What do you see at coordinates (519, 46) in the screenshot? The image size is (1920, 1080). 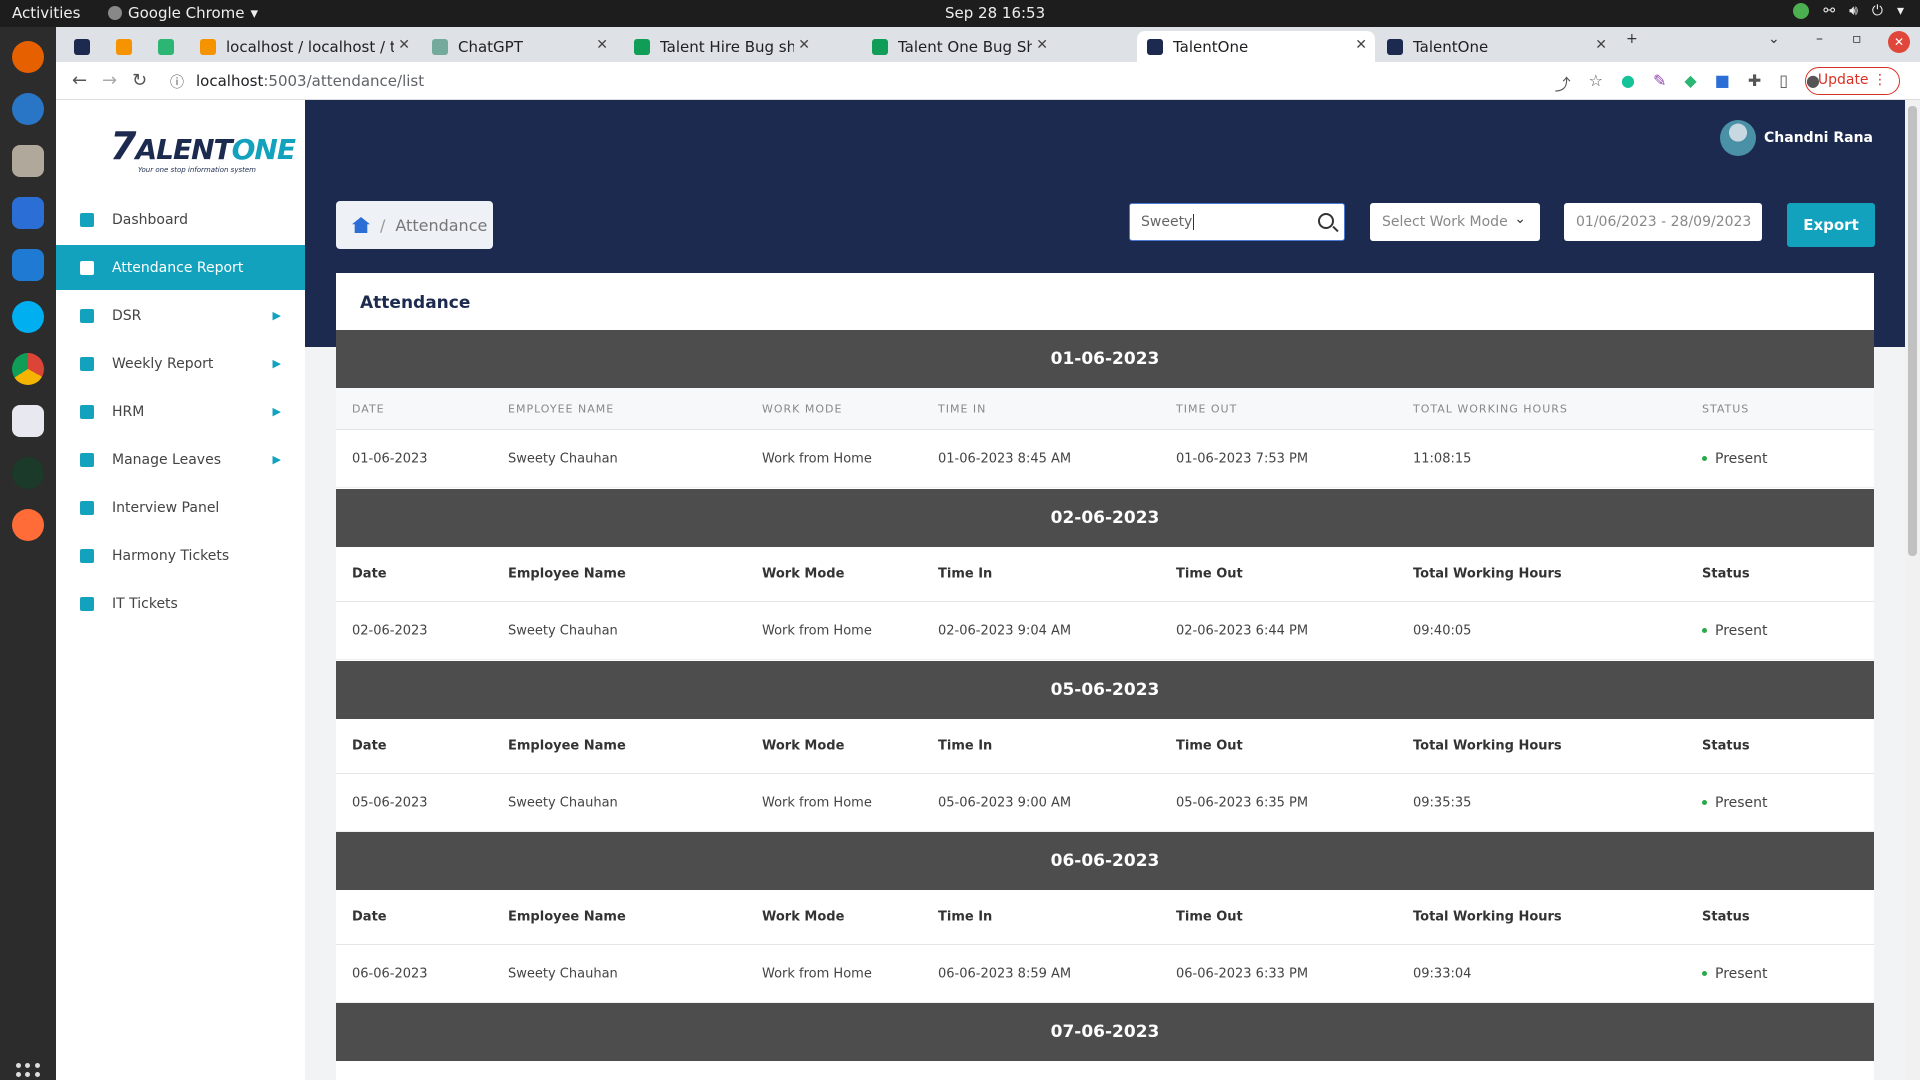 I see `browser-tab: ChatGPT ✕` at bounding box center [519, 46].